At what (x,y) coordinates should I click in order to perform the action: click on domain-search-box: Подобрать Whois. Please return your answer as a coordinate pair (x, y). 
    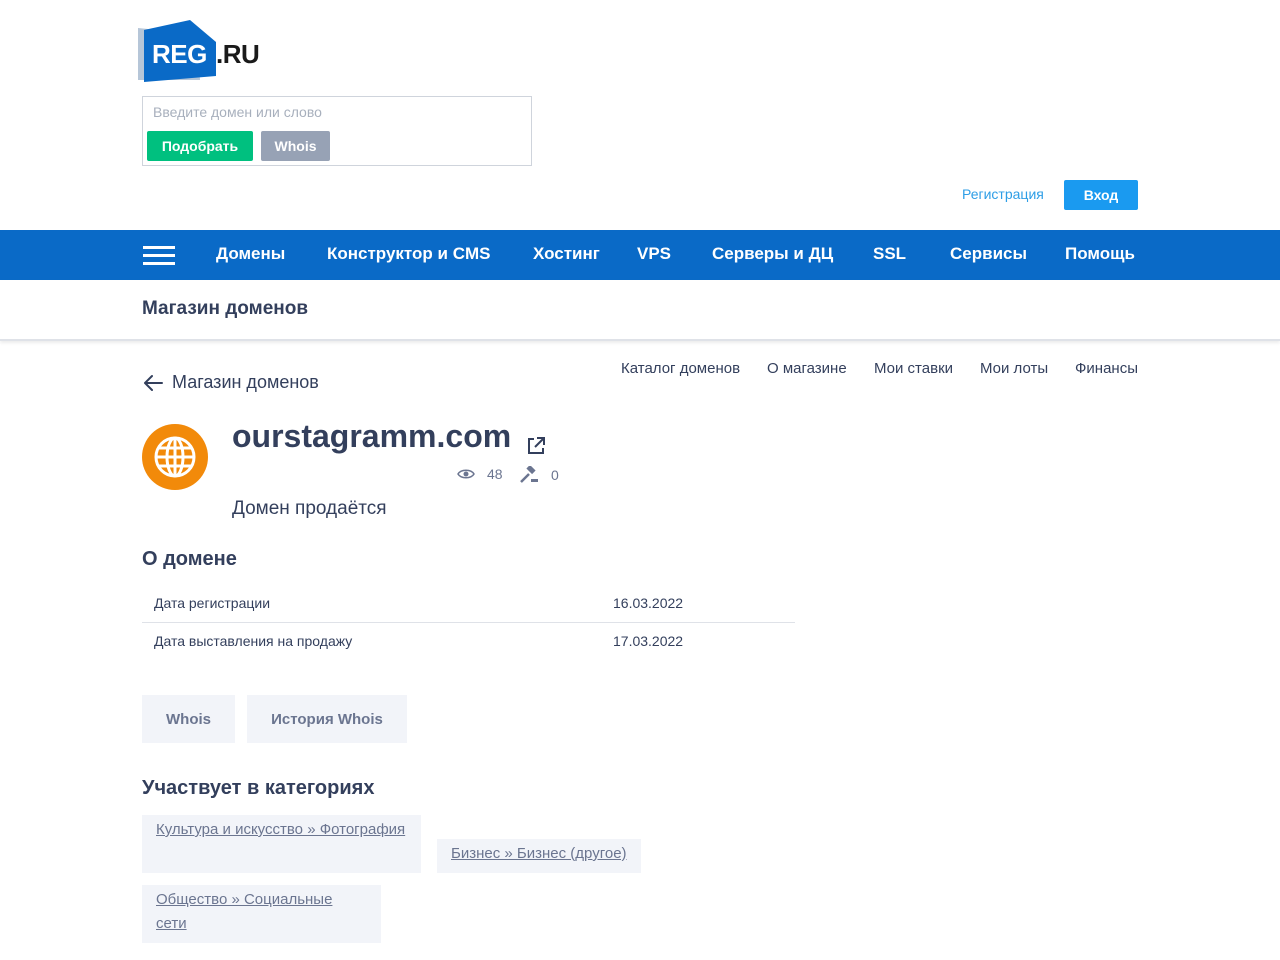
    Looking at the image, I should click on (337, 131).